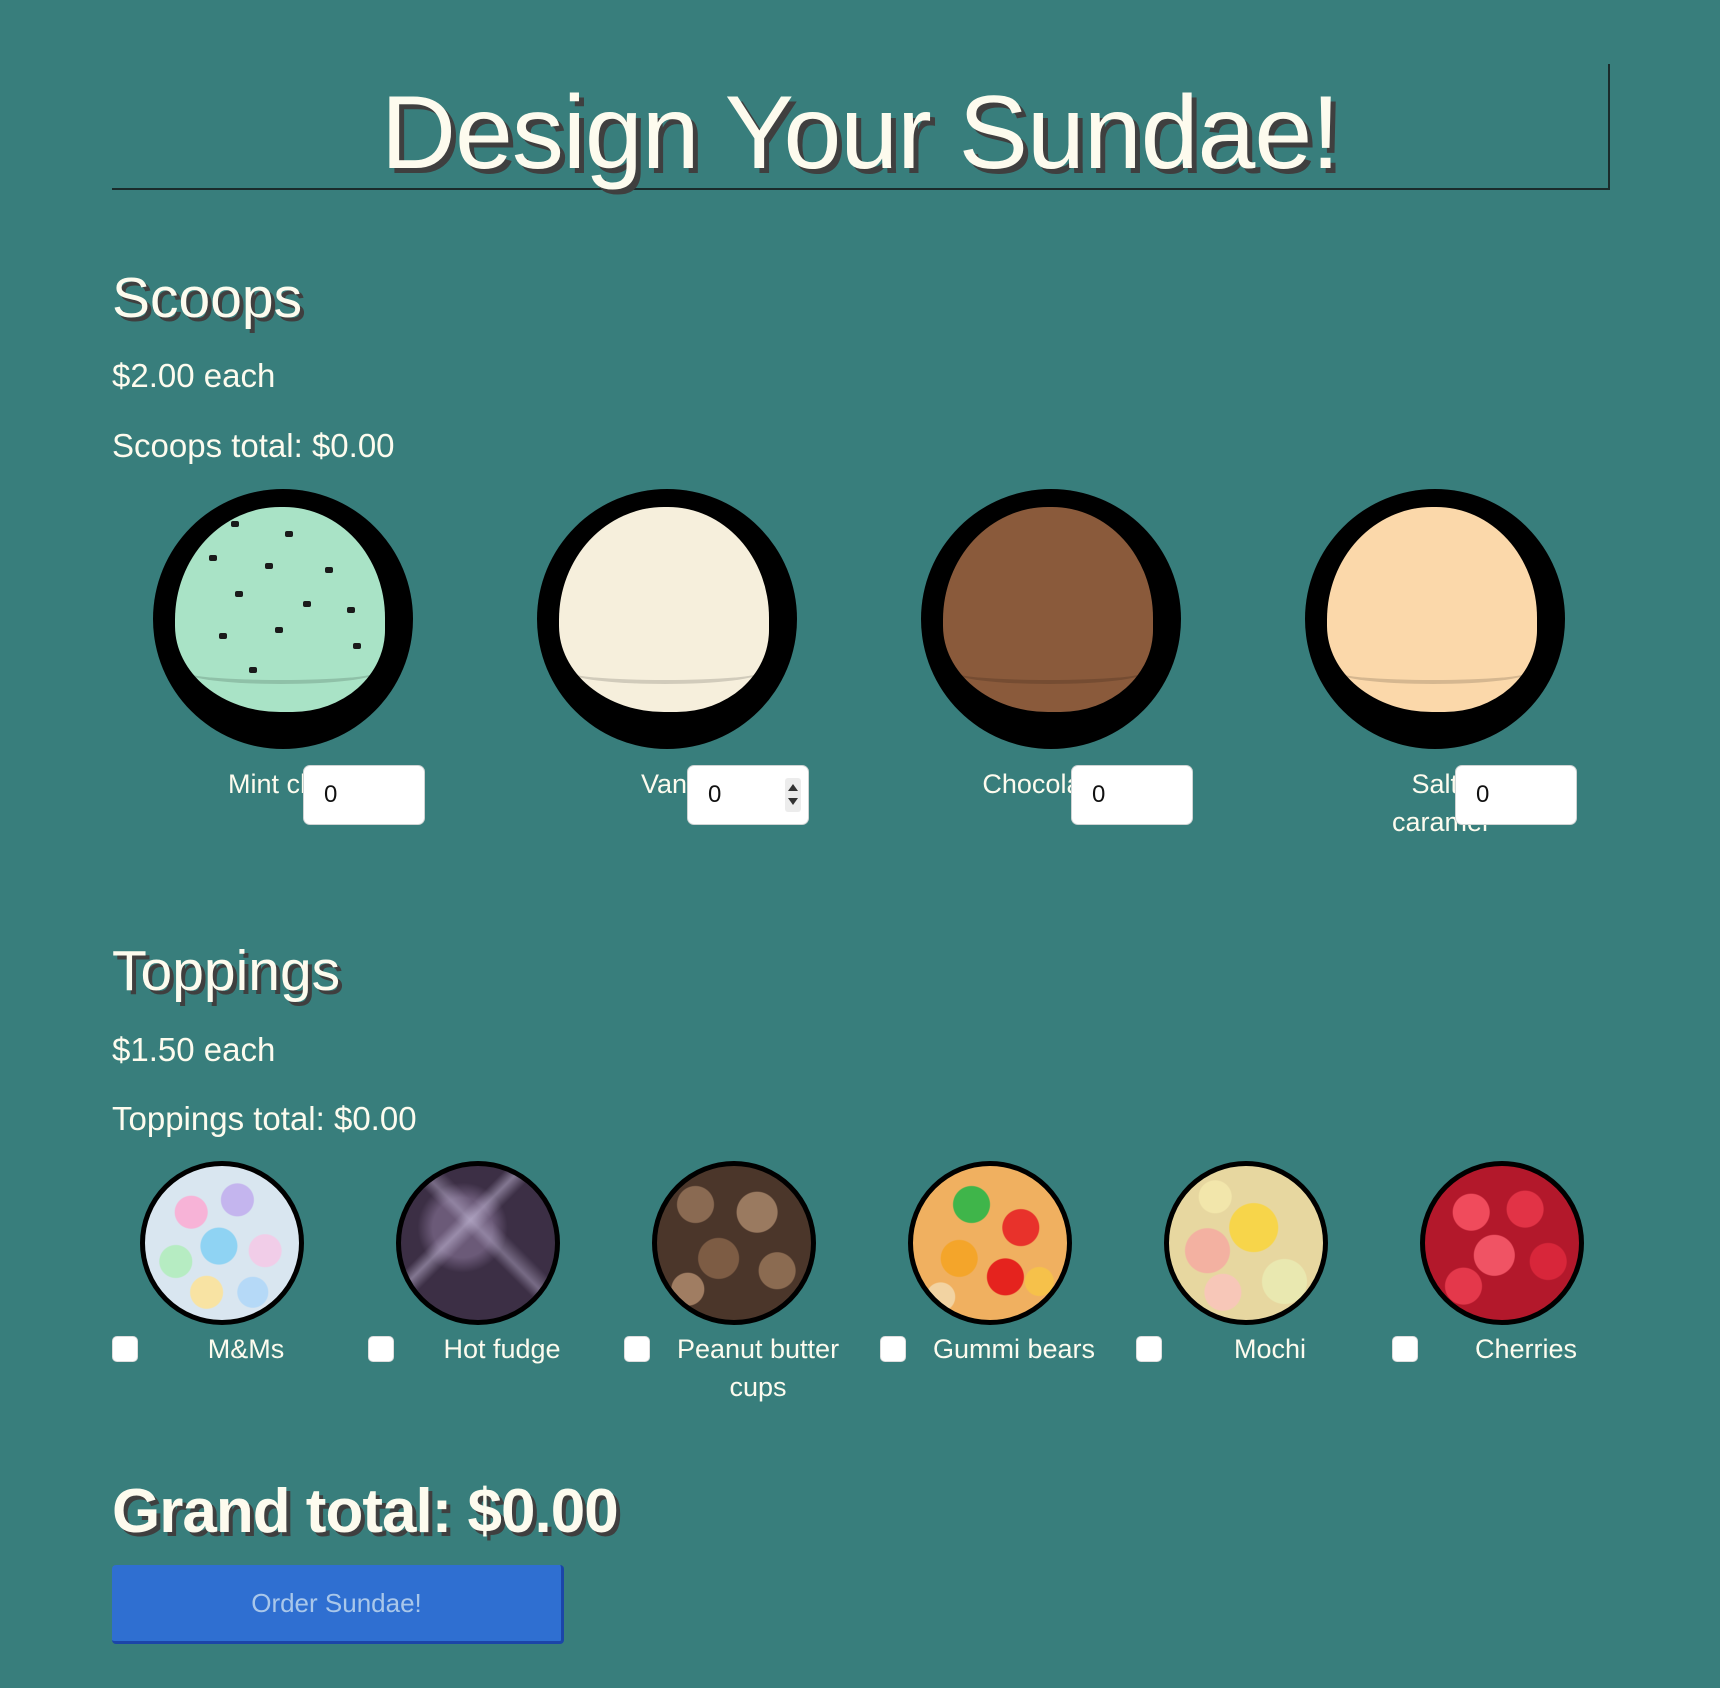  Describe the element at coordinates (283, 619) in the screenshot. I see `mint-chip-scoop-icon` at that location.